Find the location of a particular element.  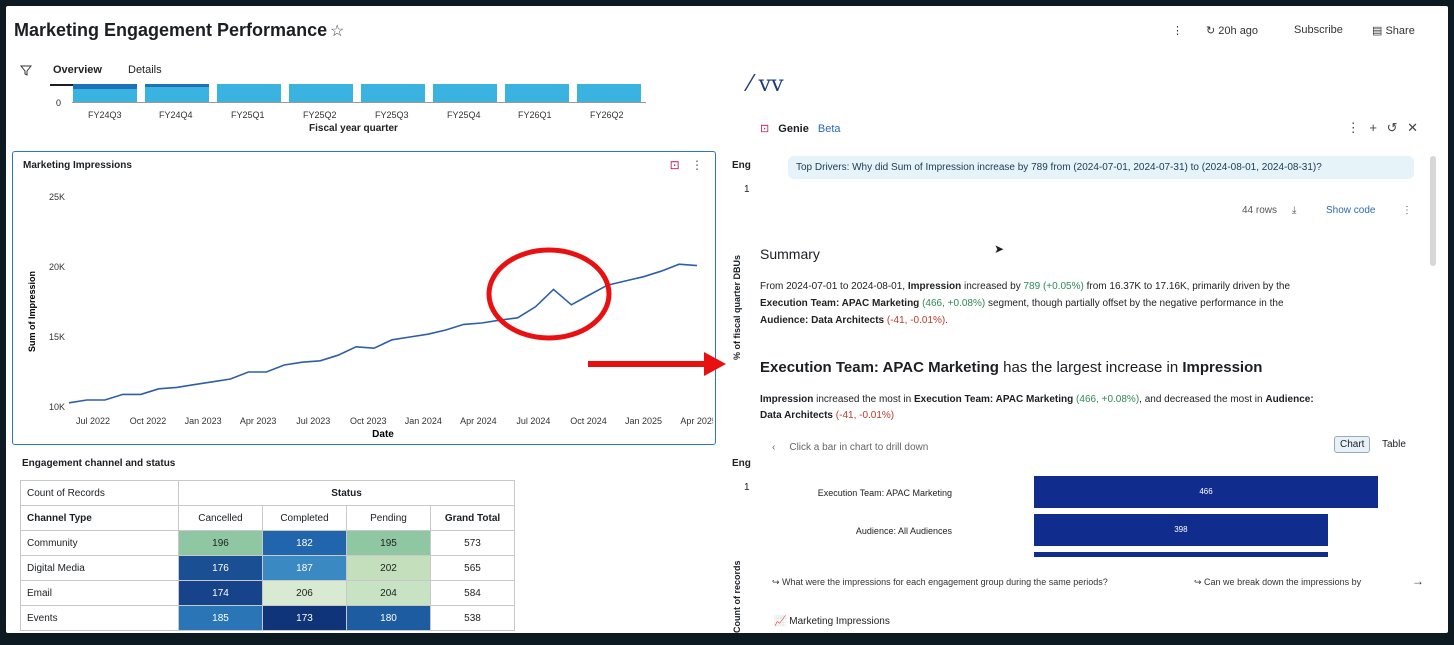

refresh-time: 20h ago is located at coordinates (1238, 31).